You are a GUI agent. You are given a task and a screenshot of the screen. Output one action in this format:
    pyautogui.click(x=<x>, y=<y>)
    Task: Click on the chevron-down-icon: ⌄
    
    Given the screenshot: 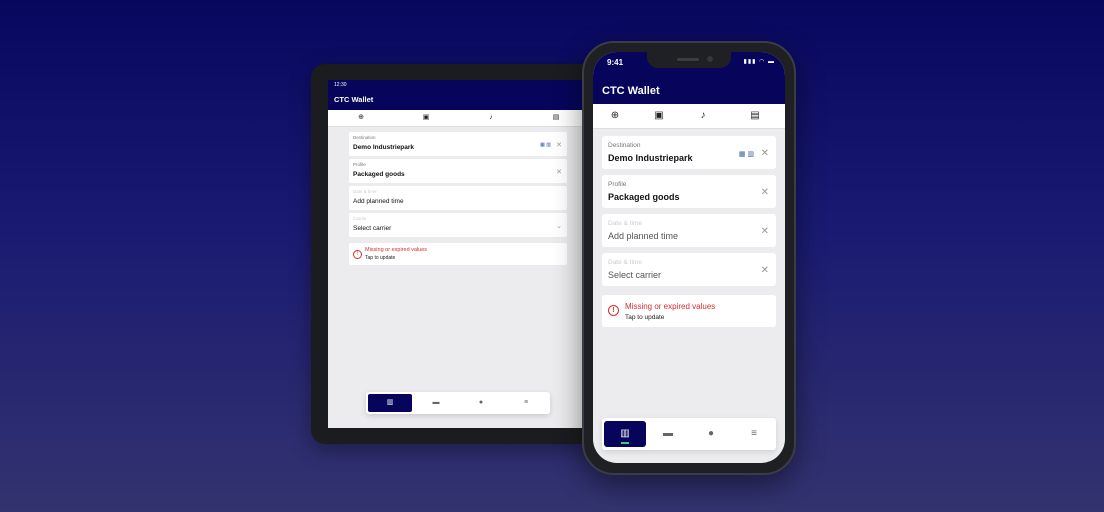 What is the action you would take?
    pyautogui.click(x=559, y=226)
    